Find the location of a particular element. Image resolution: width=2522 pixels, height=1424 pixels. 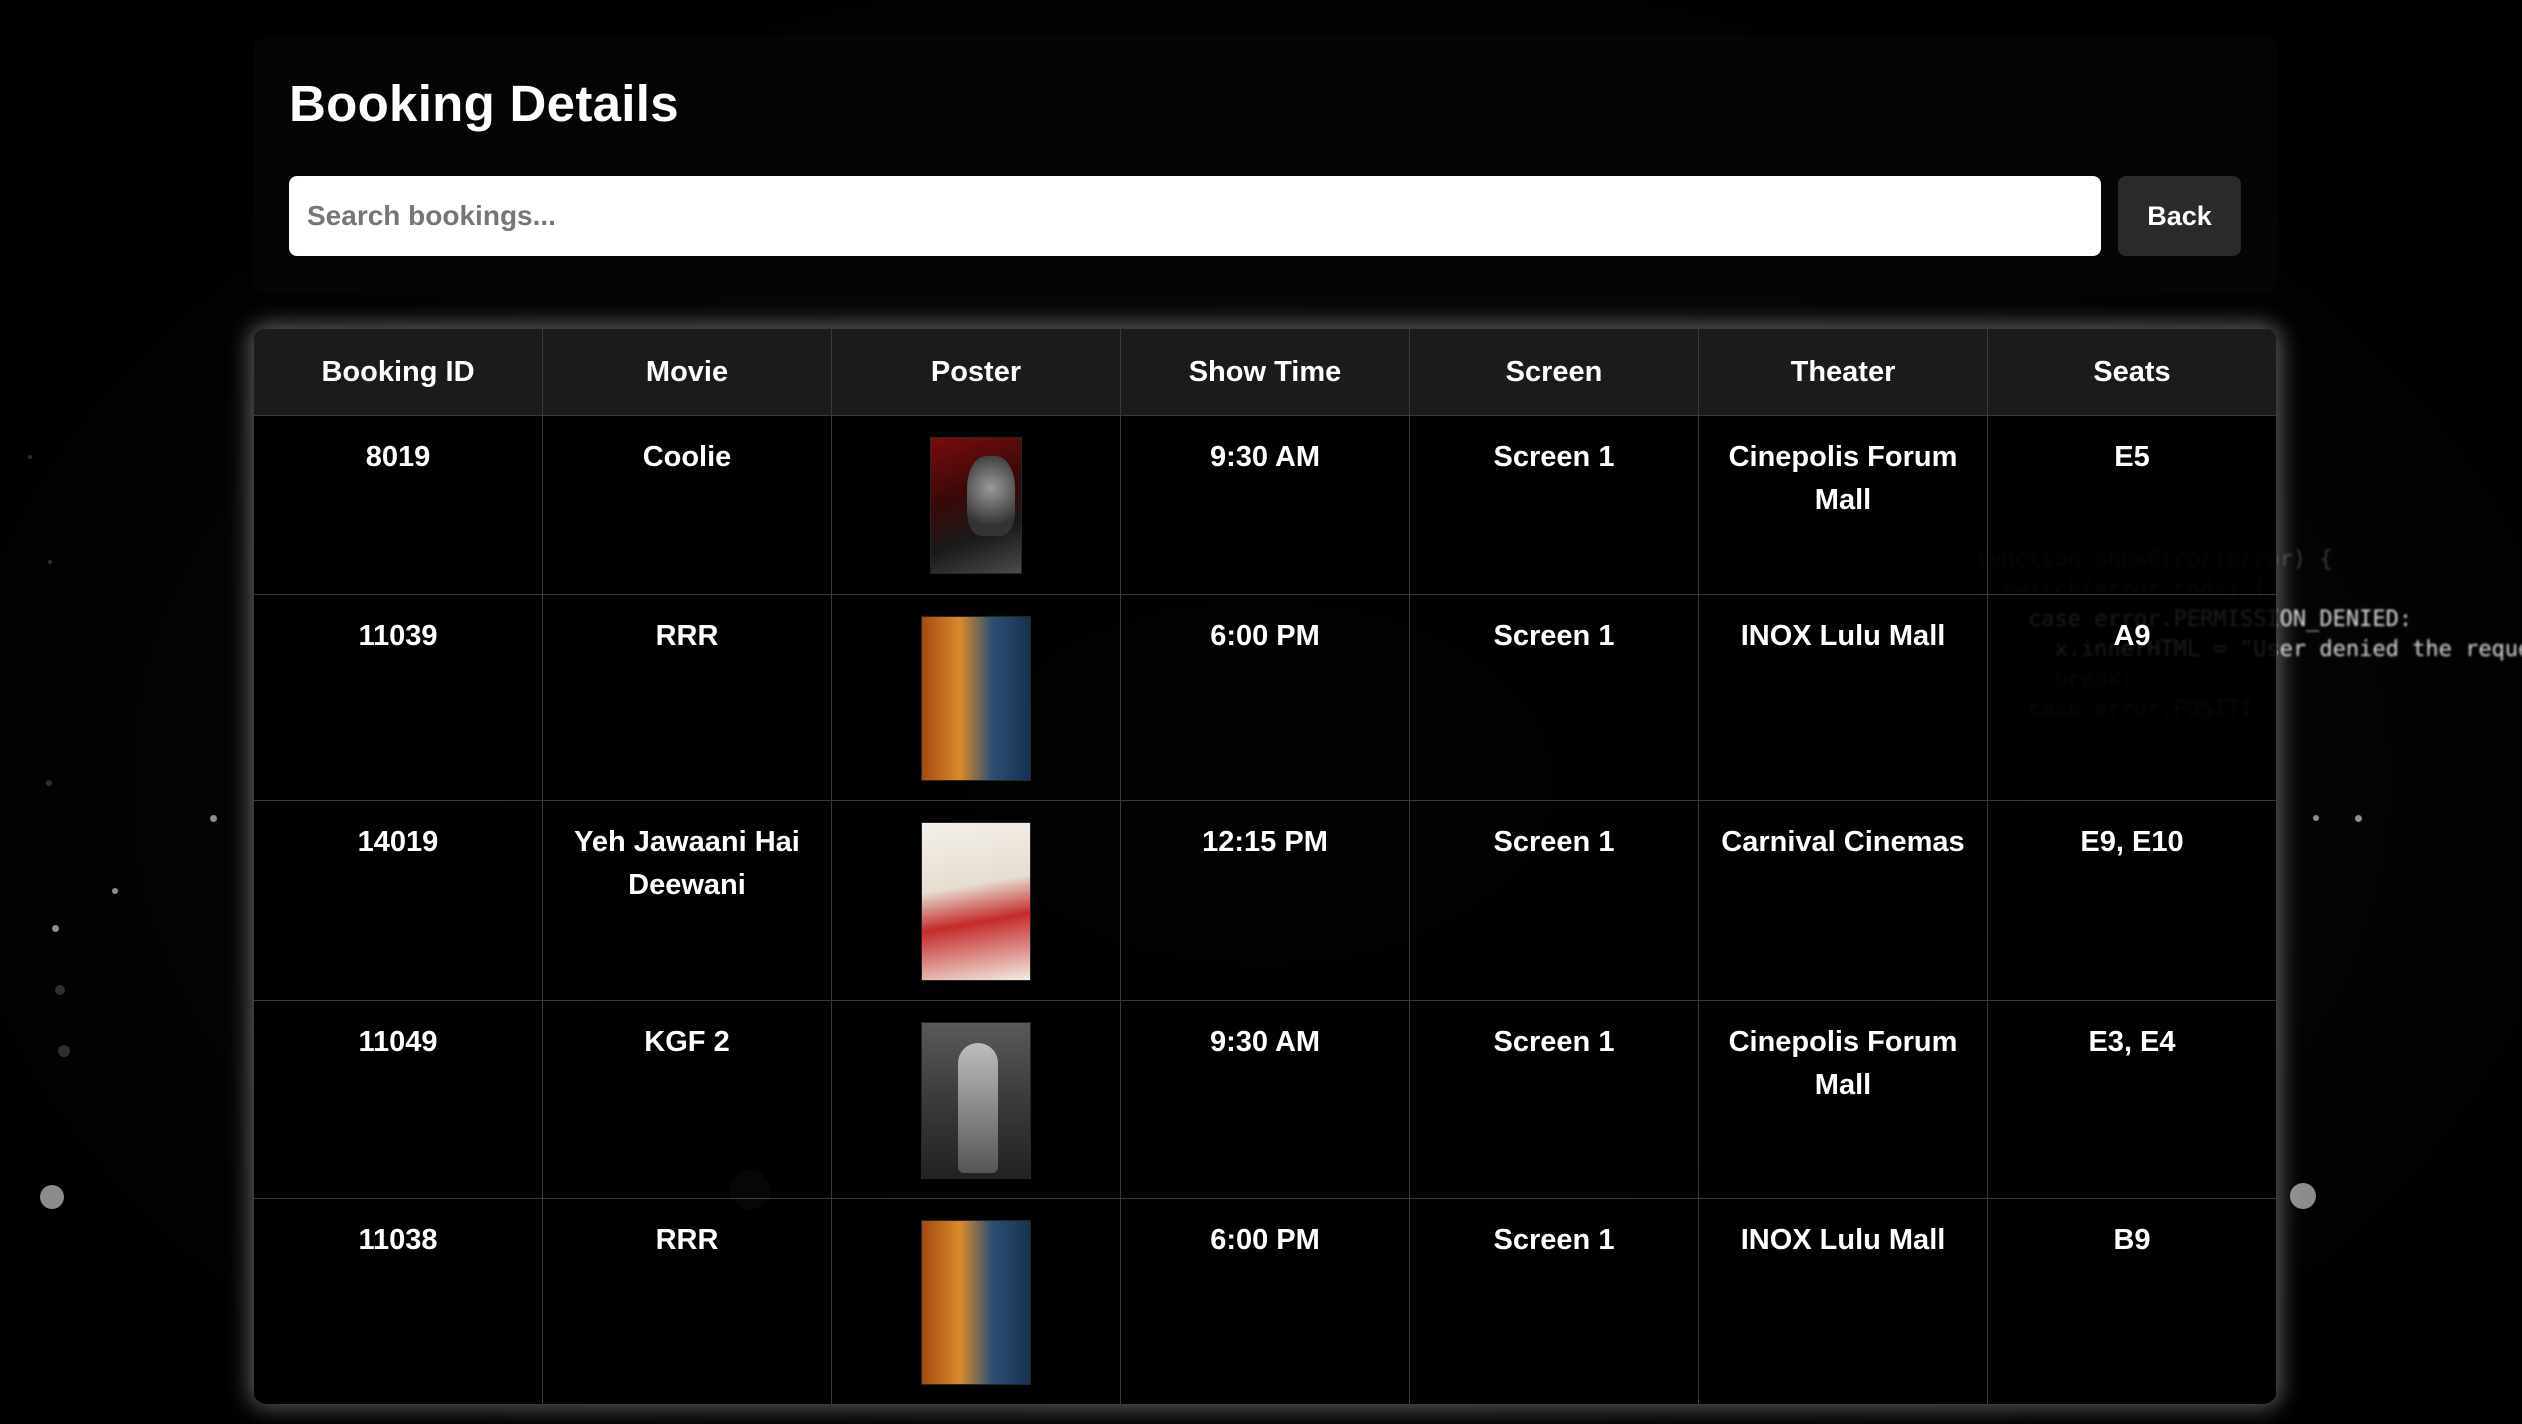

seats-cell: E9, E10 is located at coordinates (2132, 900).